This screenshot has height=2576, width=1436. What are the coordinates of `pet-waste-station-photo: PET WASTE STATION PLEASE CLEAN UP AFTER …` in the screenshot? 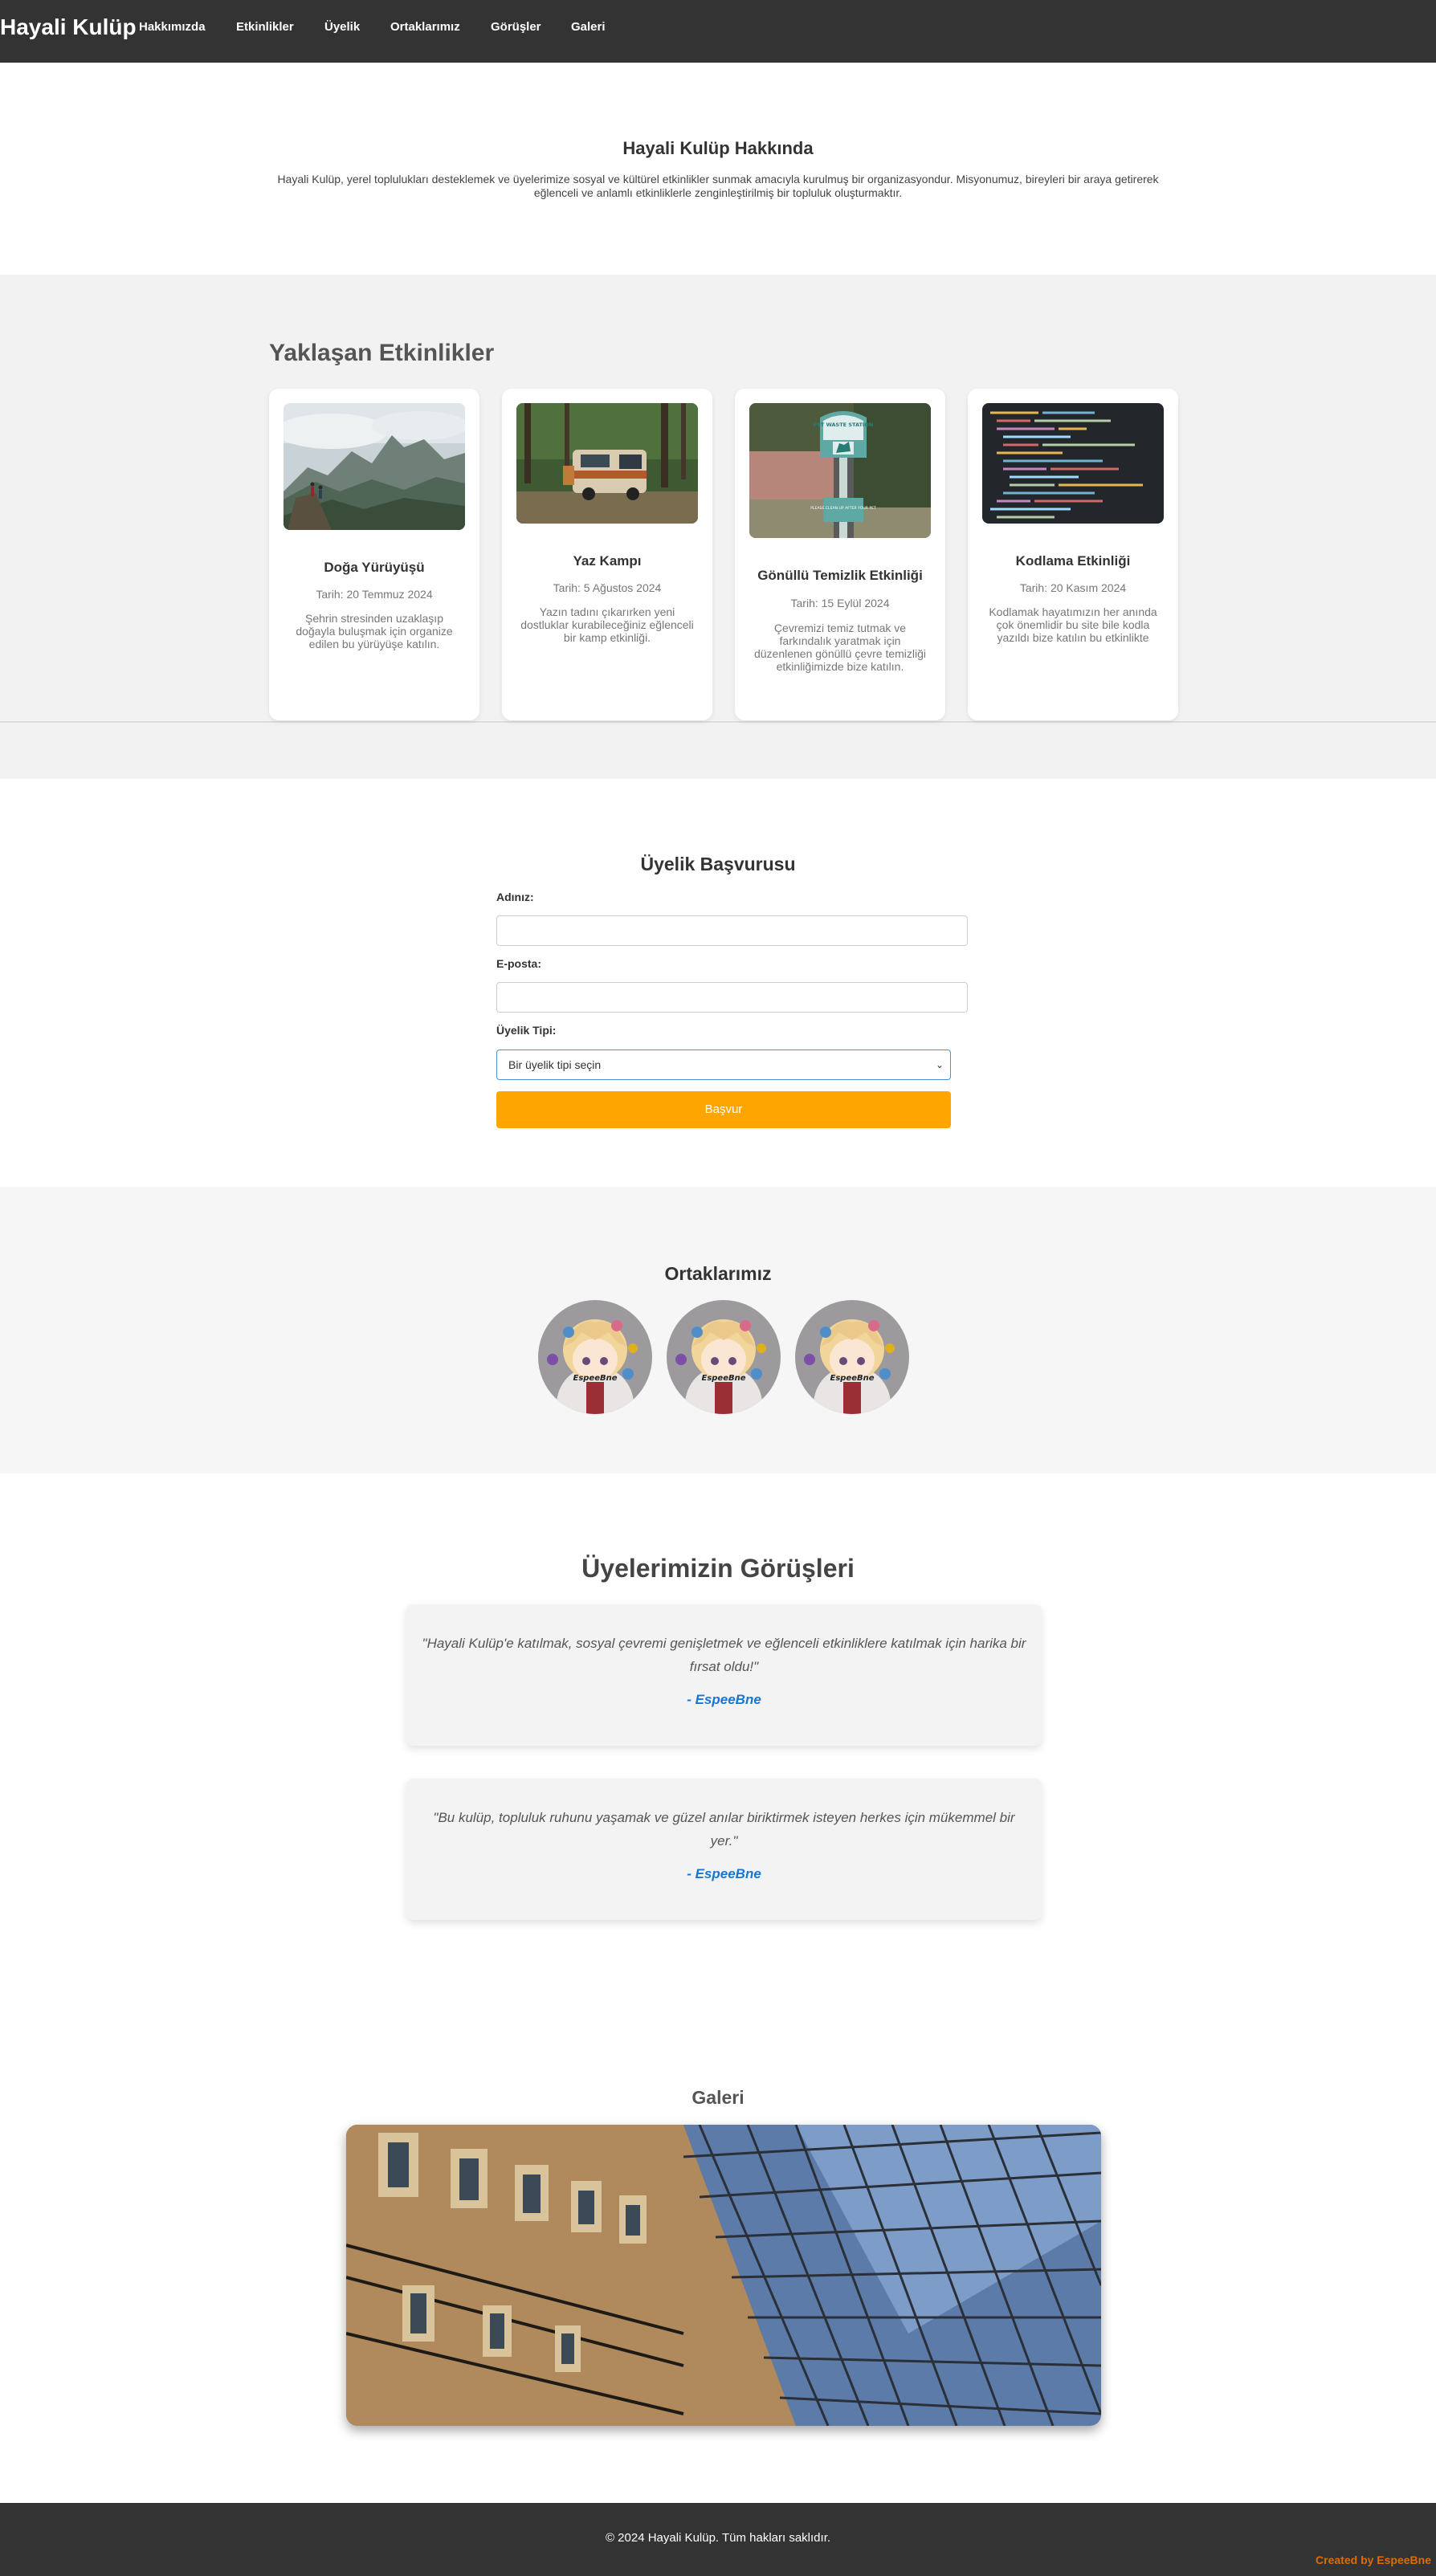 It's located at (840, 470).